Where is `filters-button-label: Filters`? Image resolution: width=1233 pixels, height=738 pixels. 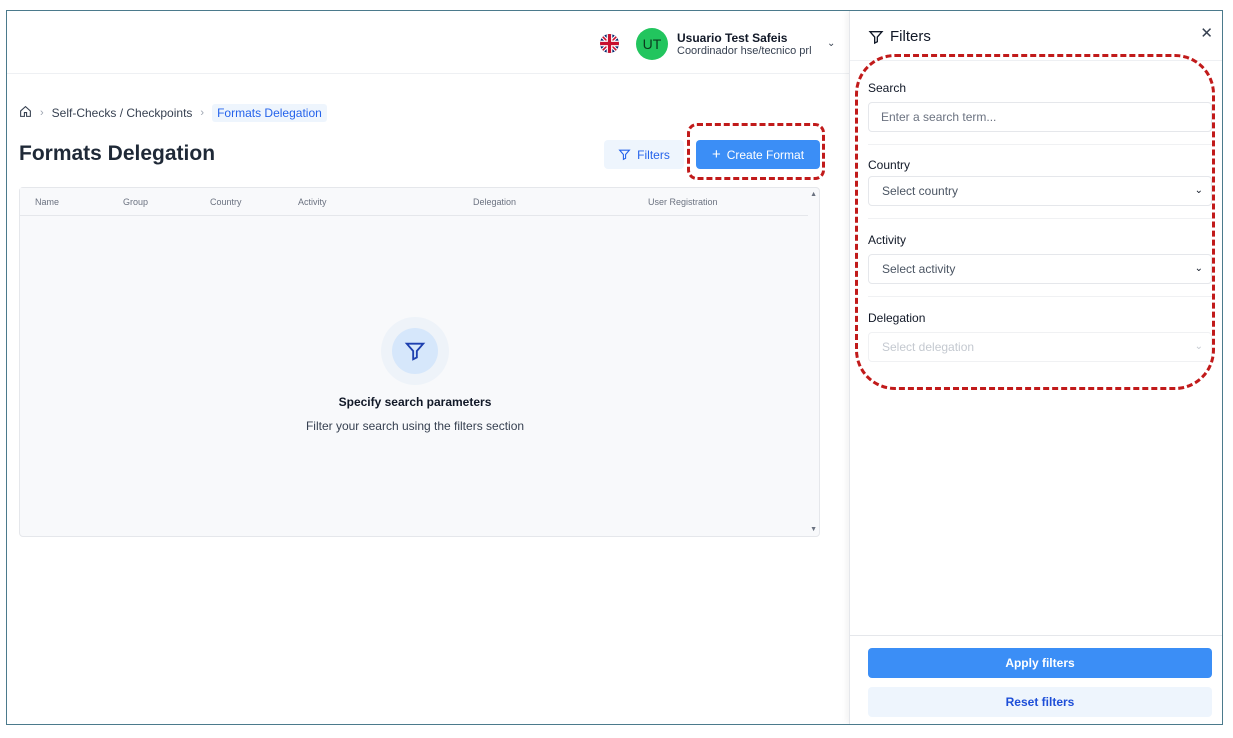
filters-button-label: Filters is located at coordinates (653, 154).